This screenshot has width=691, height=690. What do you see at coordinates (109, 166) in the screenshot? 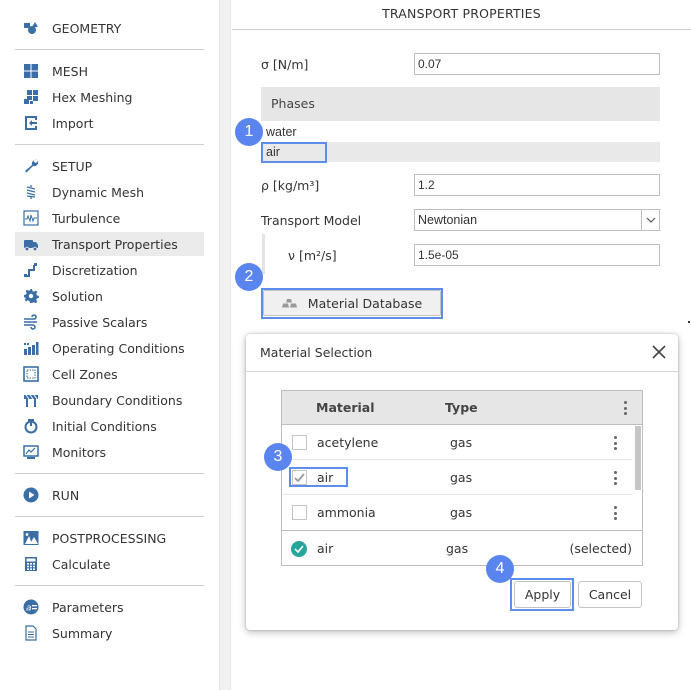
I see `sidebar-item-setup: SETUP` at bounding box center [109, 166].